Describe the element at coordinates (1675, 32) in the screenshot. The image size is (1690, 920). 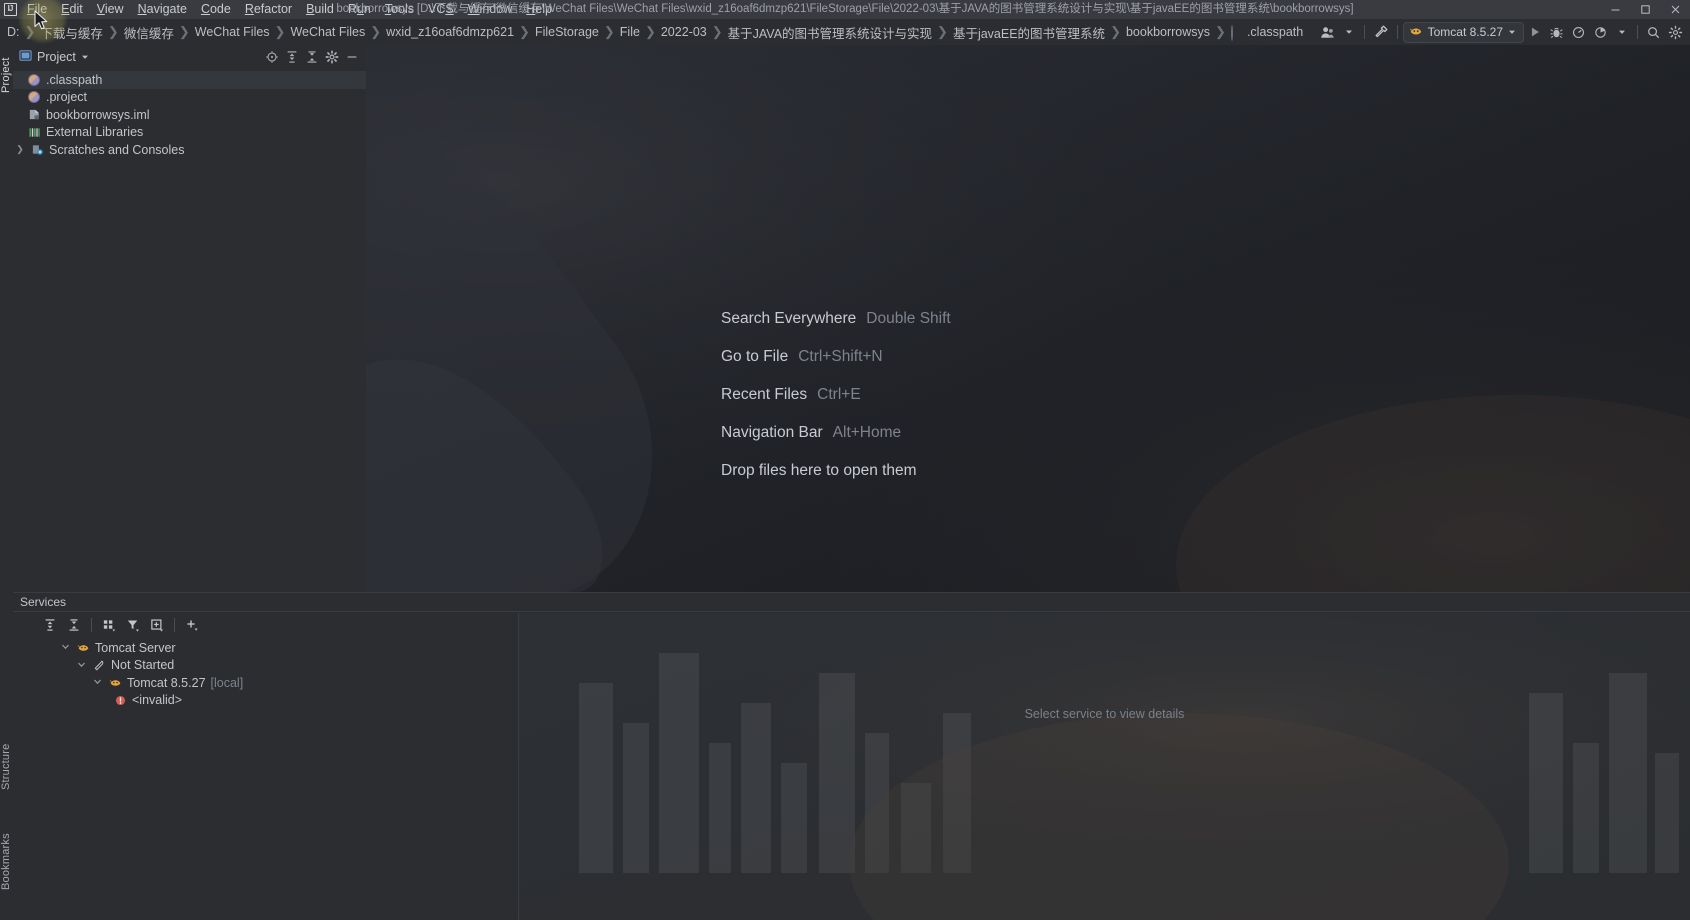
I see `settings-icon` at that location.